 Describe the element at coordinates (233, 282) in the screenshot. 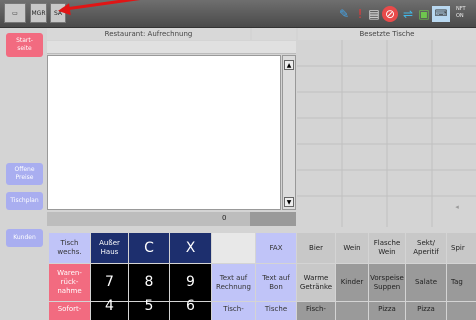

I see `text-on-invoice-button: Text auf Rechnung` at that location.